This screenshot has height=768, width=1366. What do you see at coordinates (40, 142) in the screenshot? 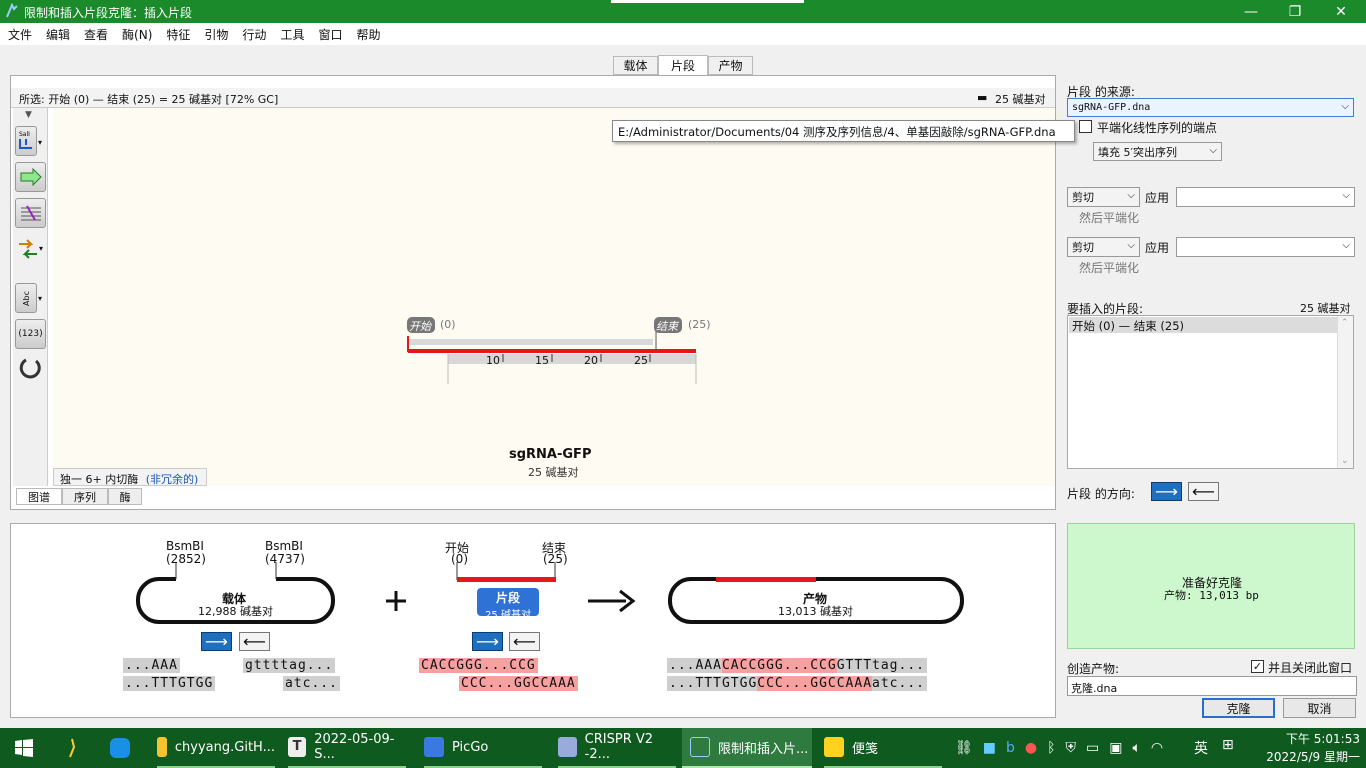
I see `enzyme-dropdown-icon: ▾` at bounding box center [40, 142].